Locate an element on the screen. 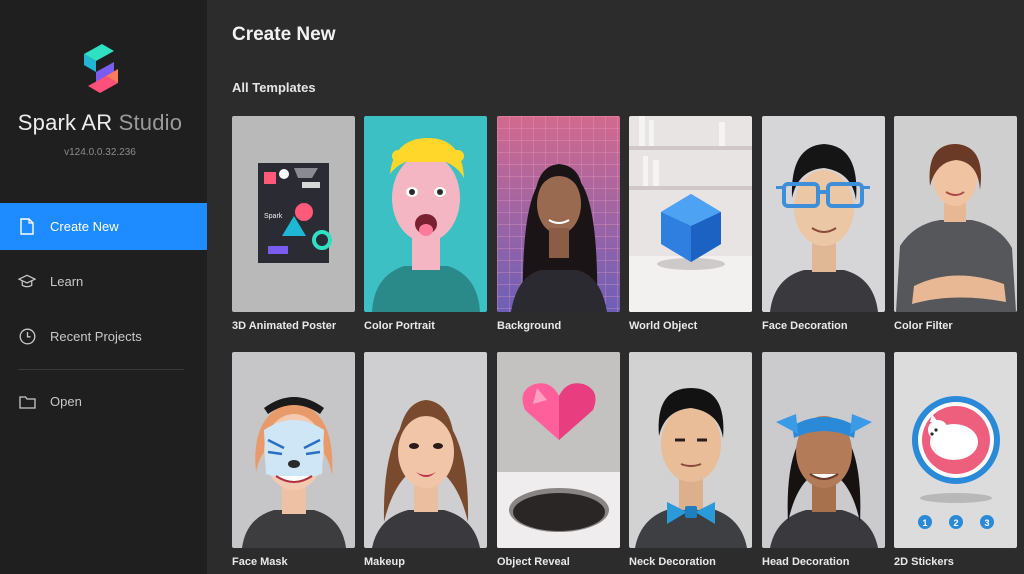  sidebar-item-learn: Learn is located at coordinates (103, 281).